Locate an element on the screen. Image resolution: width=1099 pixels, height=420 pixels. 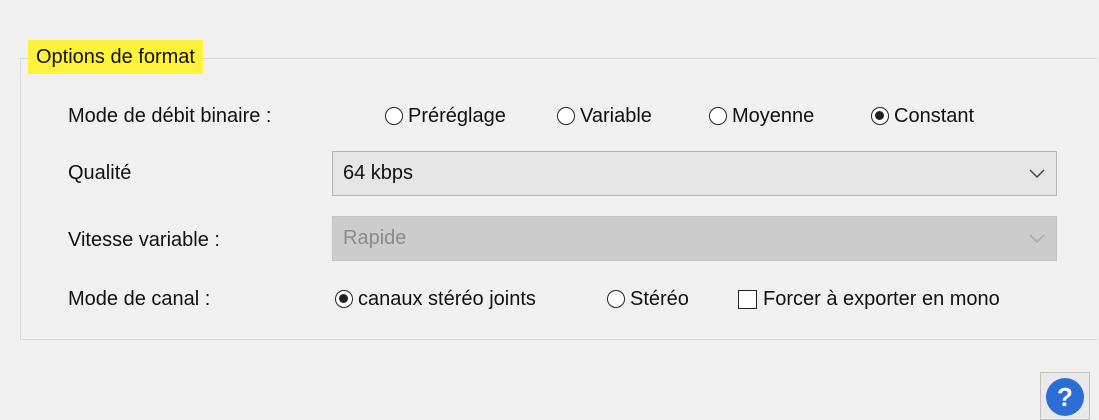
radio-joint-stereo: canaux stéréo joints is located at coordinates (435, 299).